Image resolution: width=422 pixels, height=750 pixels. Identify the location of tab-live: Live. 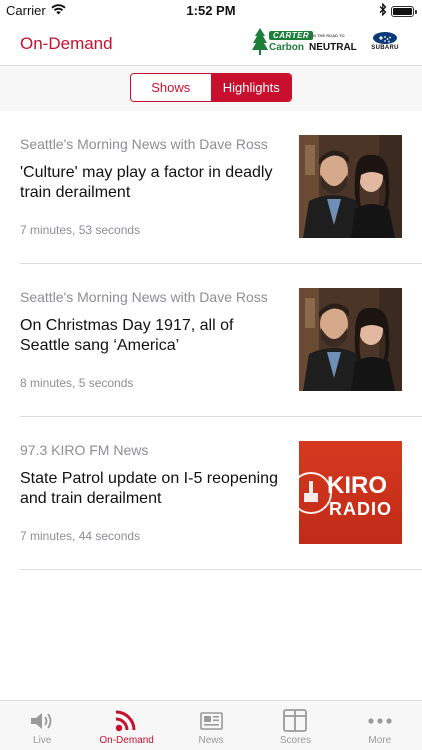
(42, 725).